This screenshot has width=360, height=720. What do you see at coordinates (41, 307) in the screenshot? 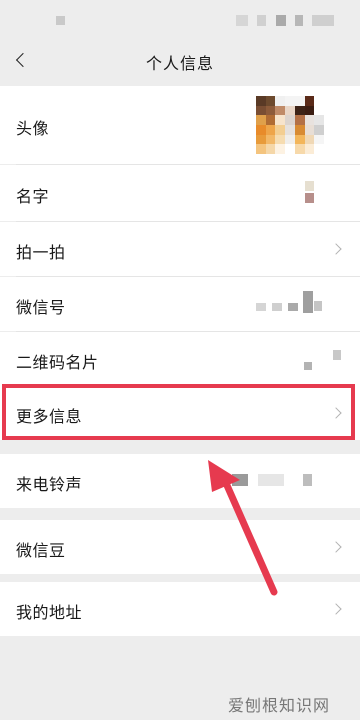
I see `row-label: 微信号` at bounding box center [41, 307].